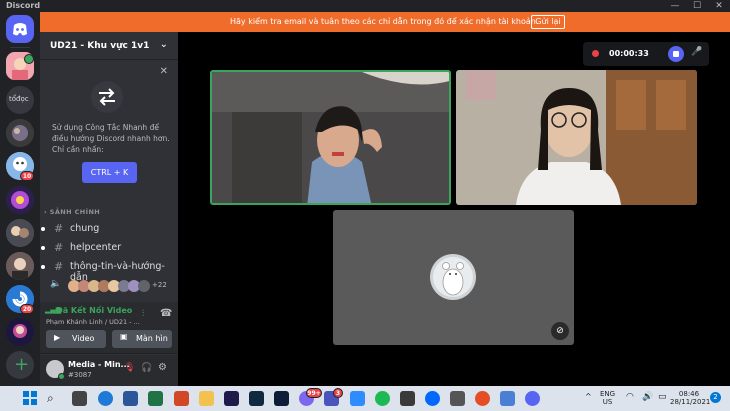  What do you see at coordinates (719, 6) in the screenshot?
I see `close-window-button: ✕` at bounding box center [719, 6].